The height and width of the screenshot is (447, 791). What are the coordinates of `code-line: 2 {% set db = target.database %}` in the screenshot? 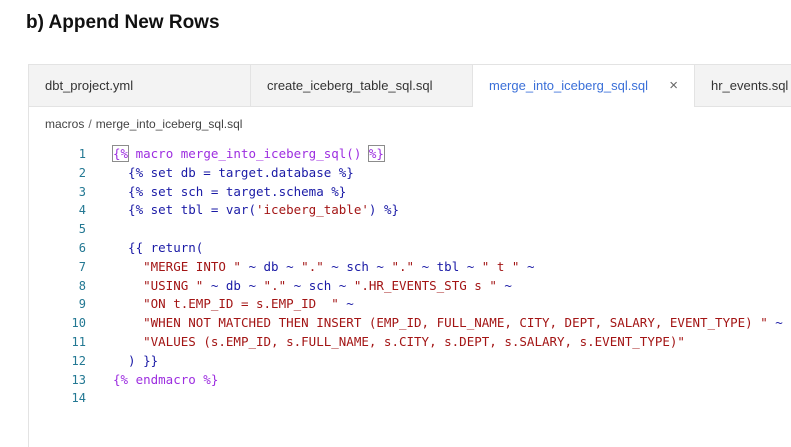 It's located at (410, 173).